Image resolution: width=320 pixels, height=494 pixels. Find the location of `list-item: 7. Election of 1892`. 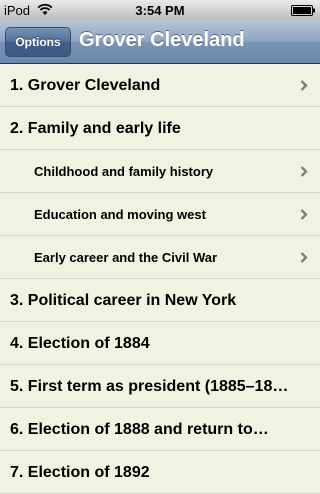

list-item: 7. Election of 1892 is located at coordinates (160, 472).